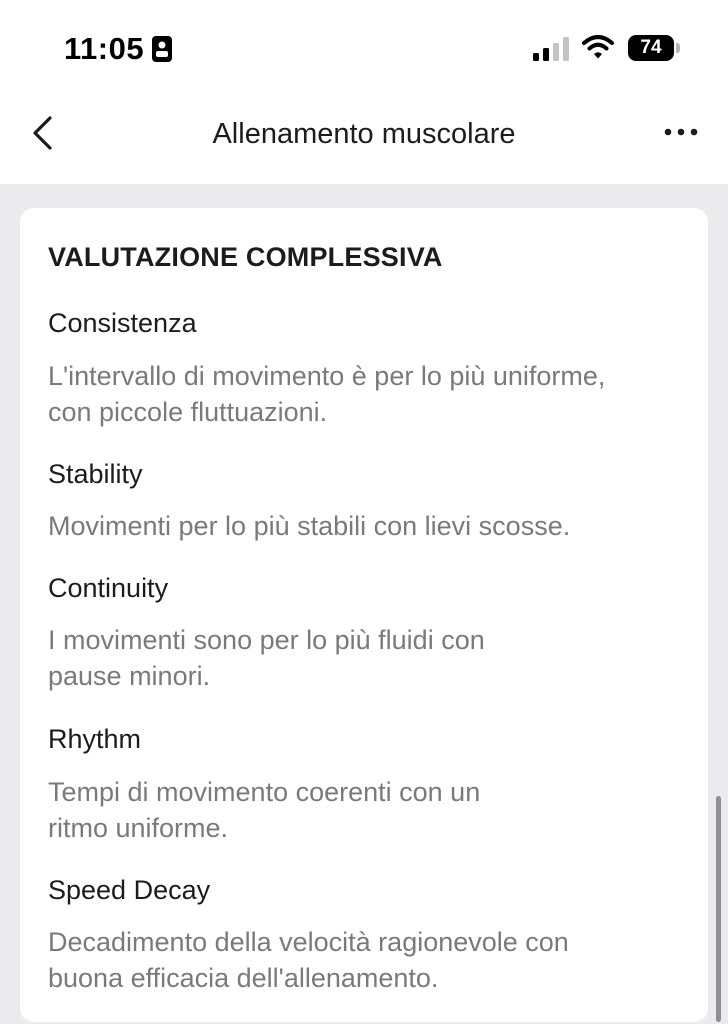  I want to click on cellular-signal-icon, so click(551, 49).